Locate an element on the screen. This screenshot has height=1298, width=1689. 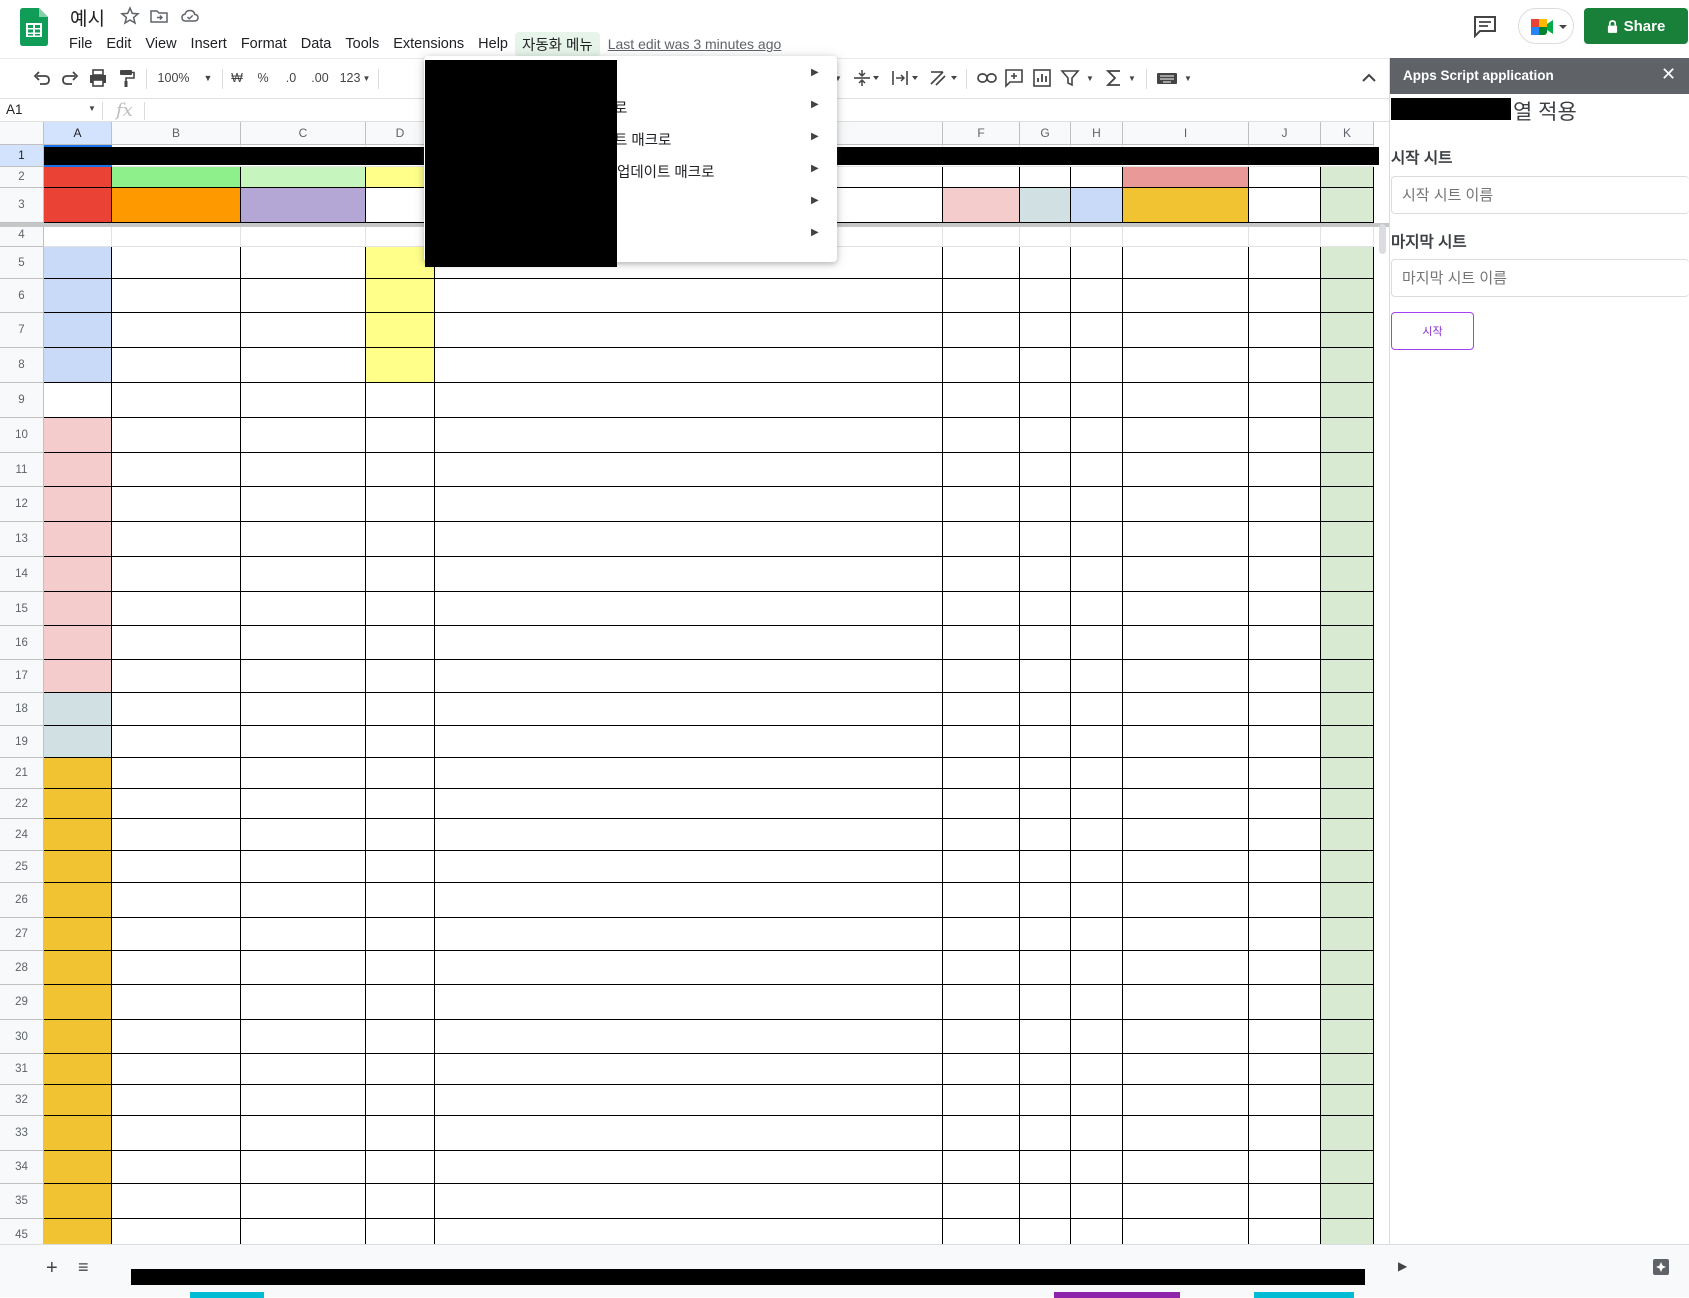
row-header-29: 29 is located at coordinates (22, 1002).